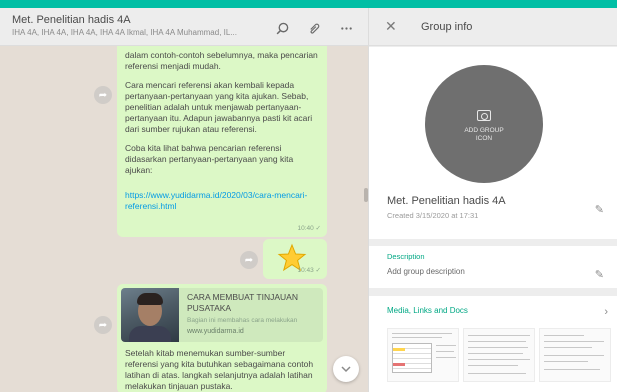 The image size is (617, 392). Describe the element at coordinates (295, 259) in the screenshot. I see `sticker-message: 10:43 ✓` at that location.